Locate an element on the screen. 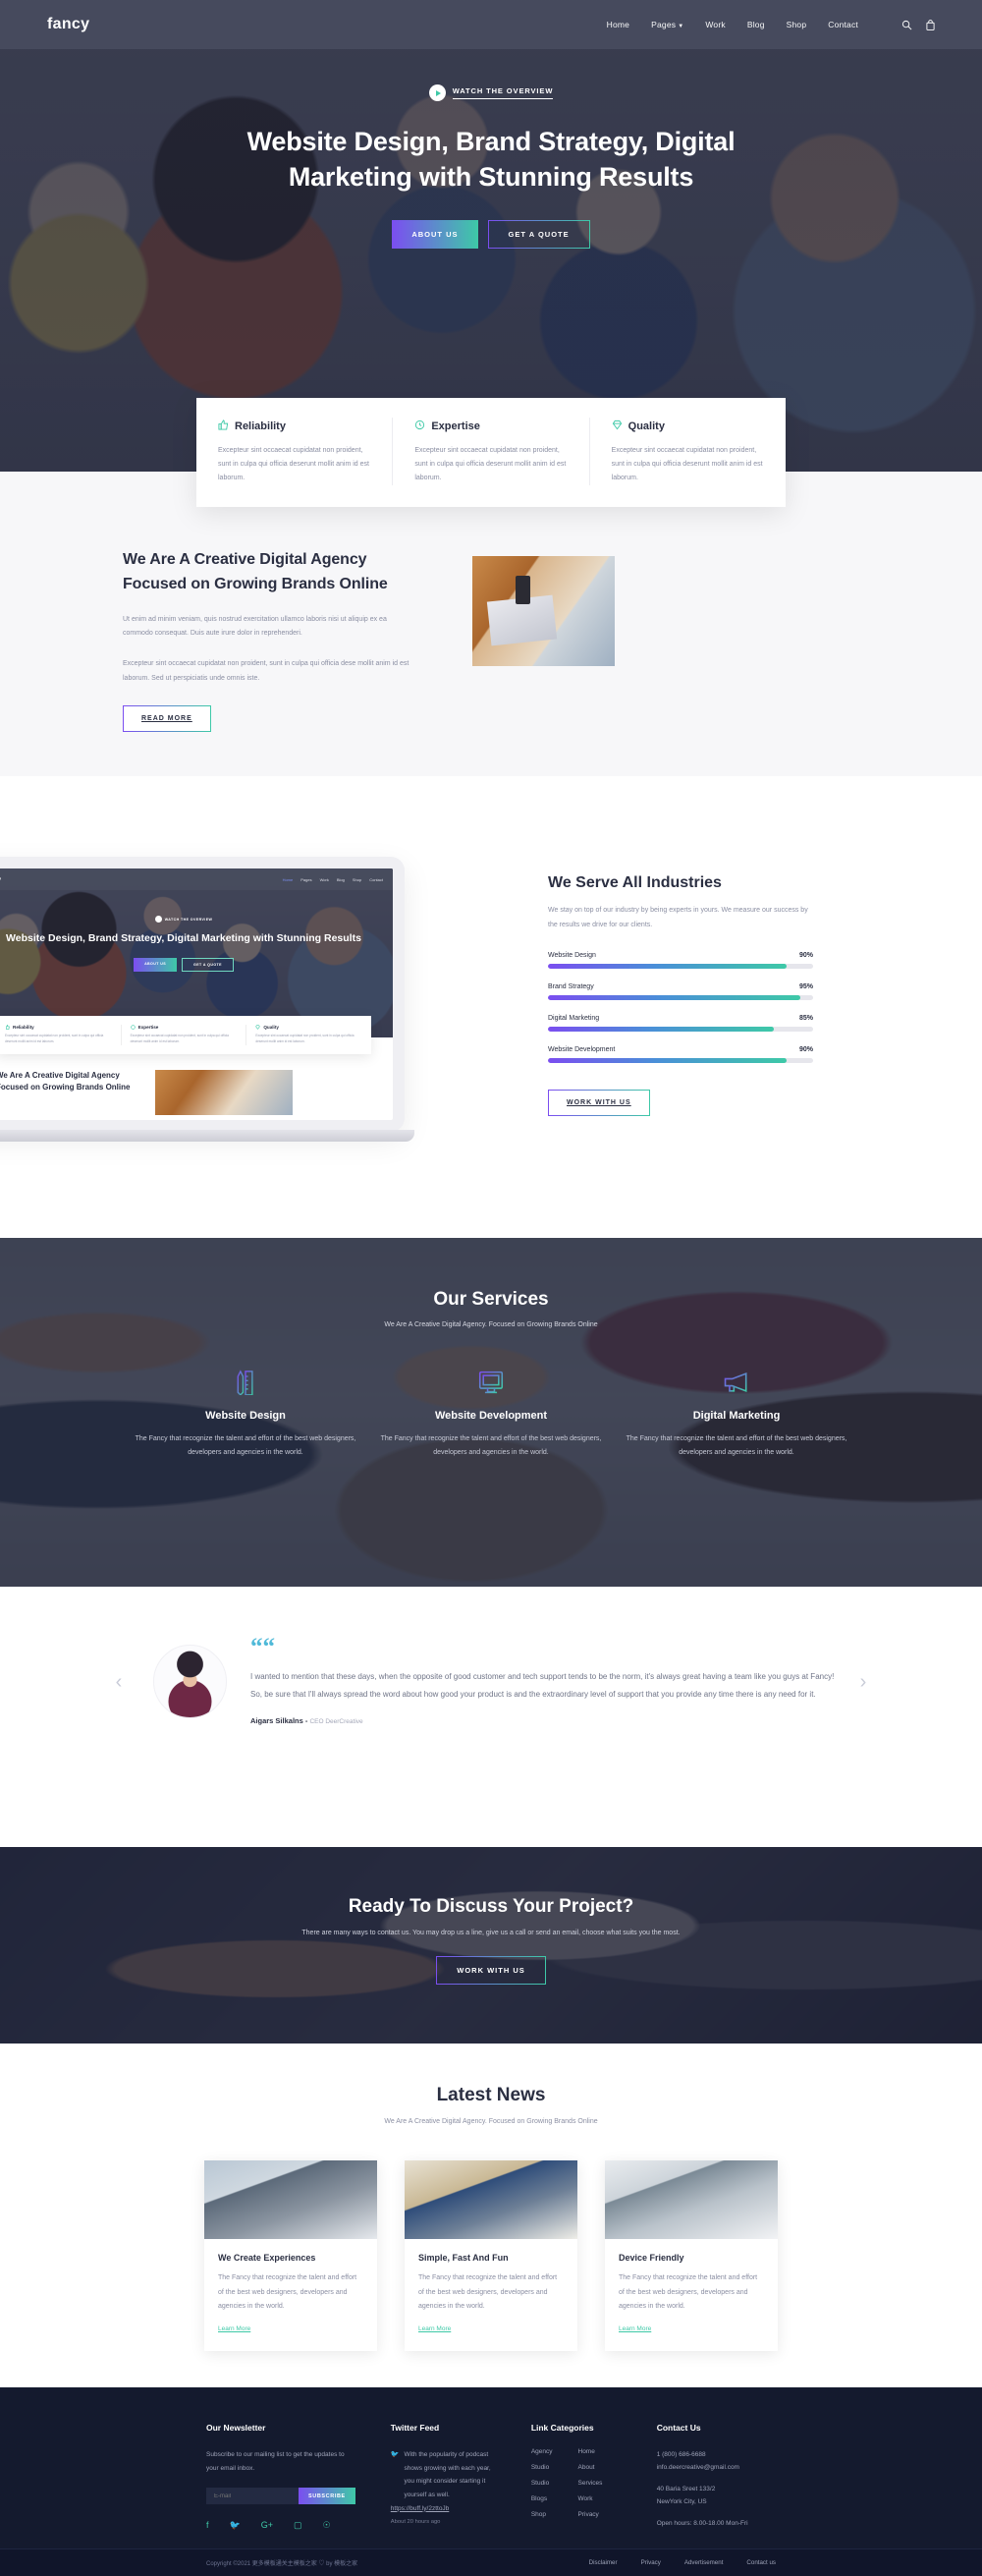 This screenshot has width=982, height=2576. nav-item-blog: Blog is located at coordinates (756, 24).